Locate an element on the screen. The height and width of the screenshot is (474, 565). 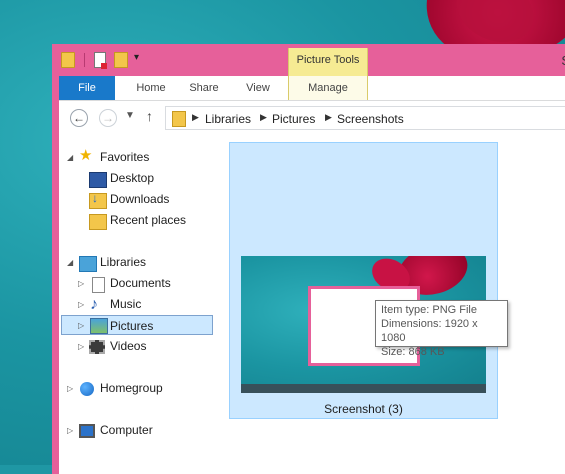
downloads-icon is located at coordinates (98, 200).